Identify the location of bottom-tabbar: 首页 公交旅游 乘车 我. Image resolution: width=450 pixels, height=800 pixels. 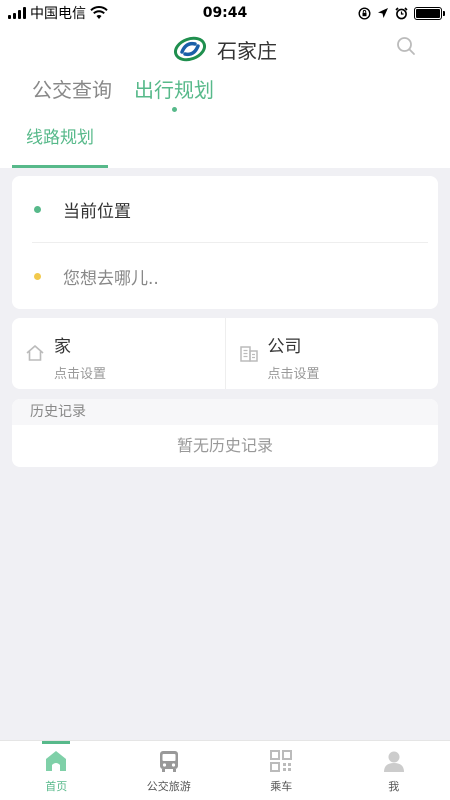
(225, 770).